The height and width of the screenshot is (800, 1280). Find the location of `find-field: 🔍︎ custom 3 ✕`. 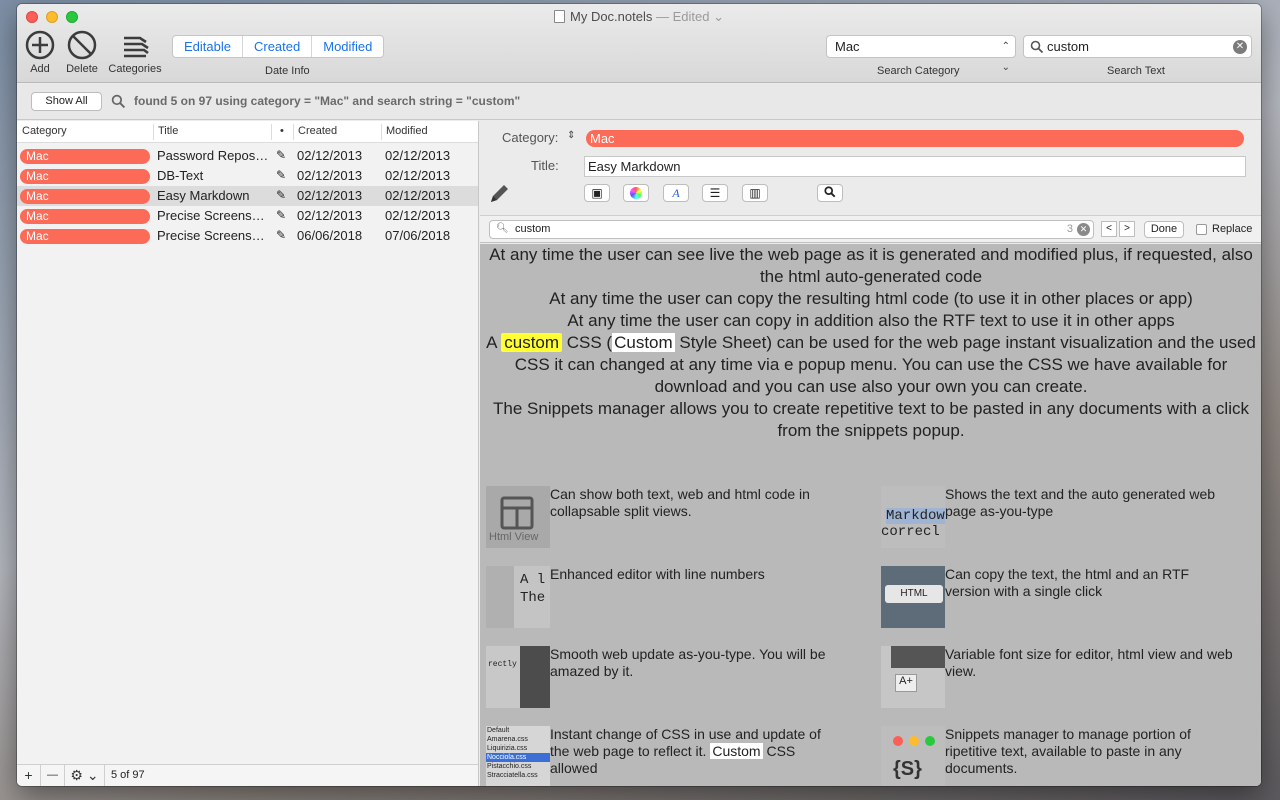

find-field: 🔍︎ custom 3 ✕ is located at coordinates (791, 229).